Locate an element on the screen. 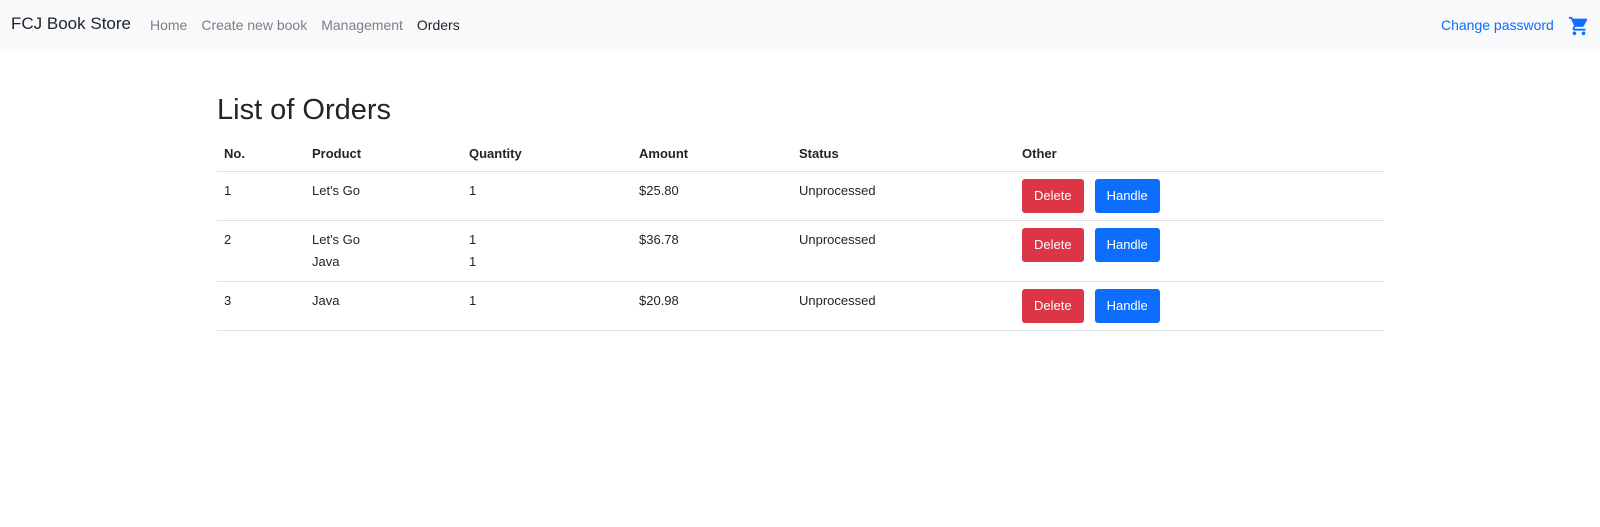  header-other: Other is located at coordinates (1199, 154).